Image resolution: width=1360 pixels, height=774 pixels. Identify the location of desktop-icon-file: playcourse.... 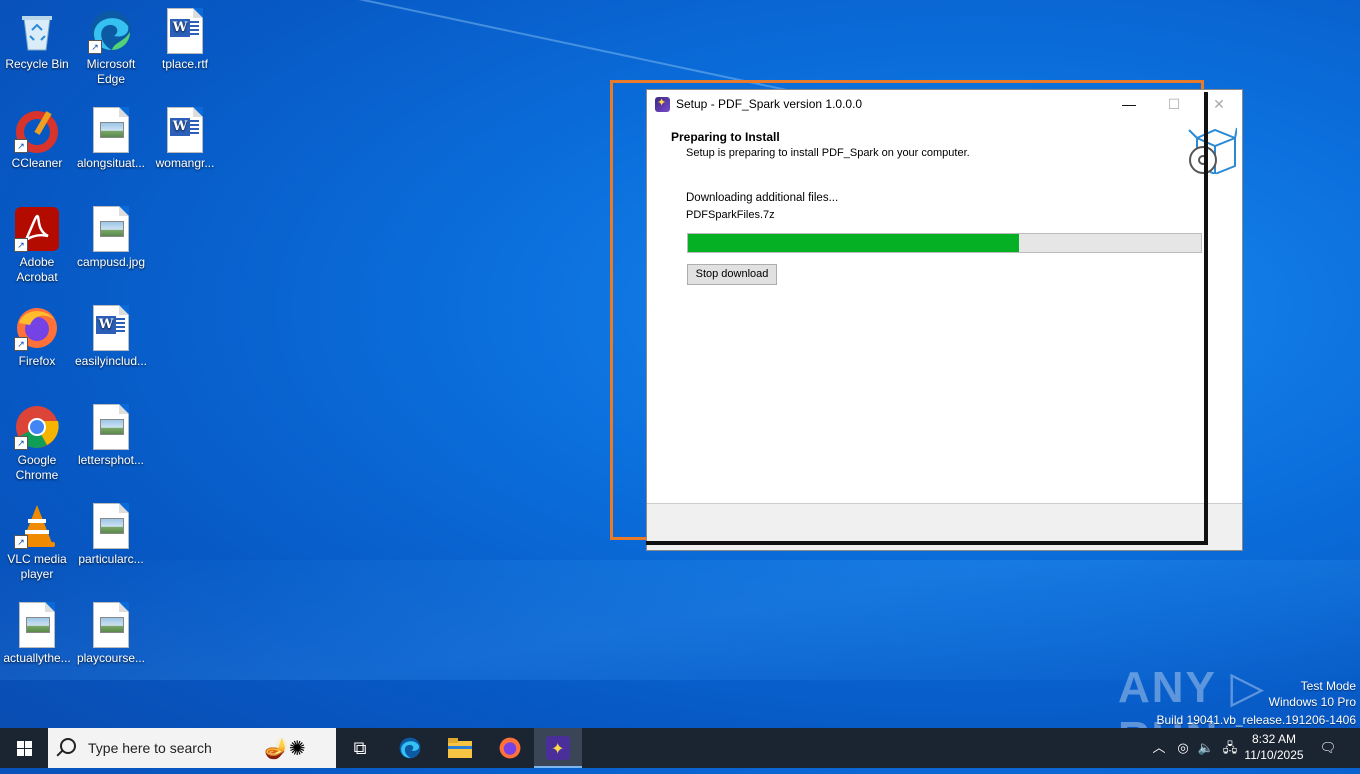
(111, 634).